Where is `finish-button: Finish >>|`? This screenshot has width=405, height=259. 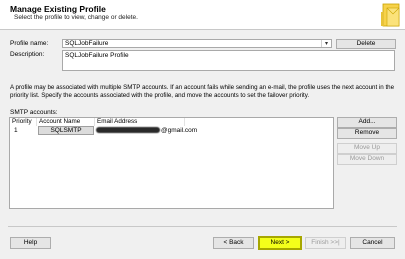
finish-button: Finish >>| is located at coordinates (325, 243).